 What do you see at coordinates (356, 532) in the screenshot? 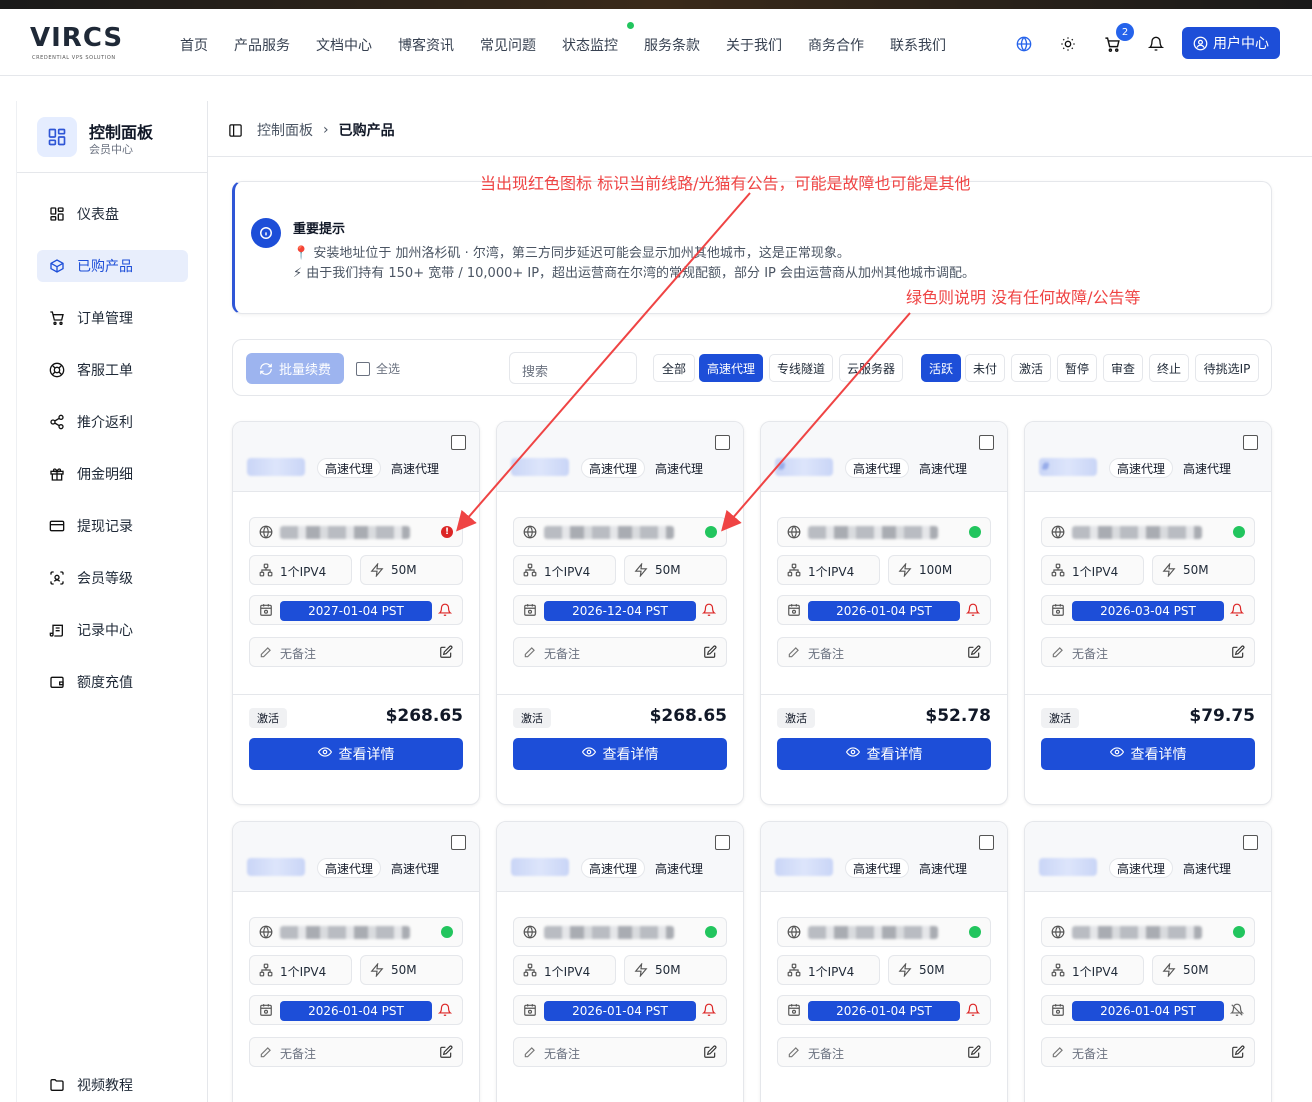
I see `ip-row: !` at bounding box center [356, 532].